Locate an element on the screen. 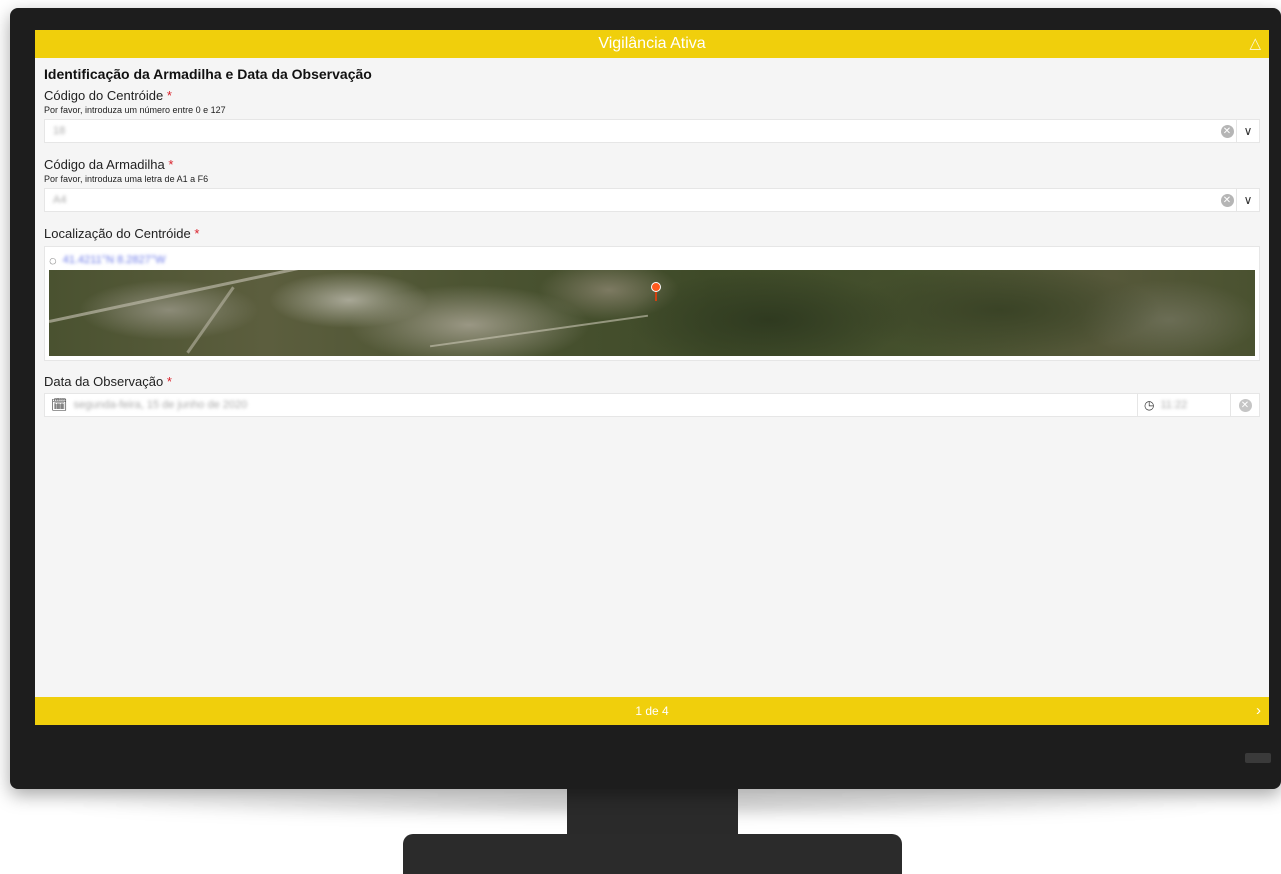 This screenshot has height=874, width=1281. chevron-right-icon: › is located at coordinates (1258, 711).